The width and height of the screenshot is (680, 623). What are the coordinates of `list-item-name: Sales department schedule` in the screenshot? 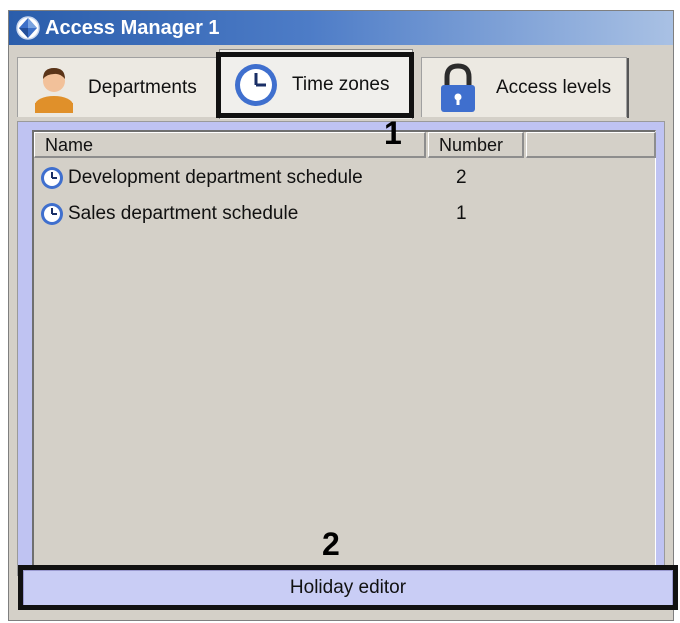 It's located at (183, 213).